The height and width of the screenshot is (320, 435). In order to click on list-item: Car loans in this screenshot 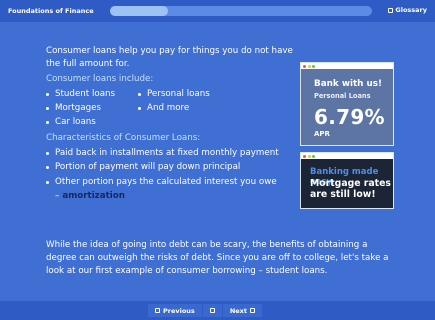, I will do `click(92, 122)`.